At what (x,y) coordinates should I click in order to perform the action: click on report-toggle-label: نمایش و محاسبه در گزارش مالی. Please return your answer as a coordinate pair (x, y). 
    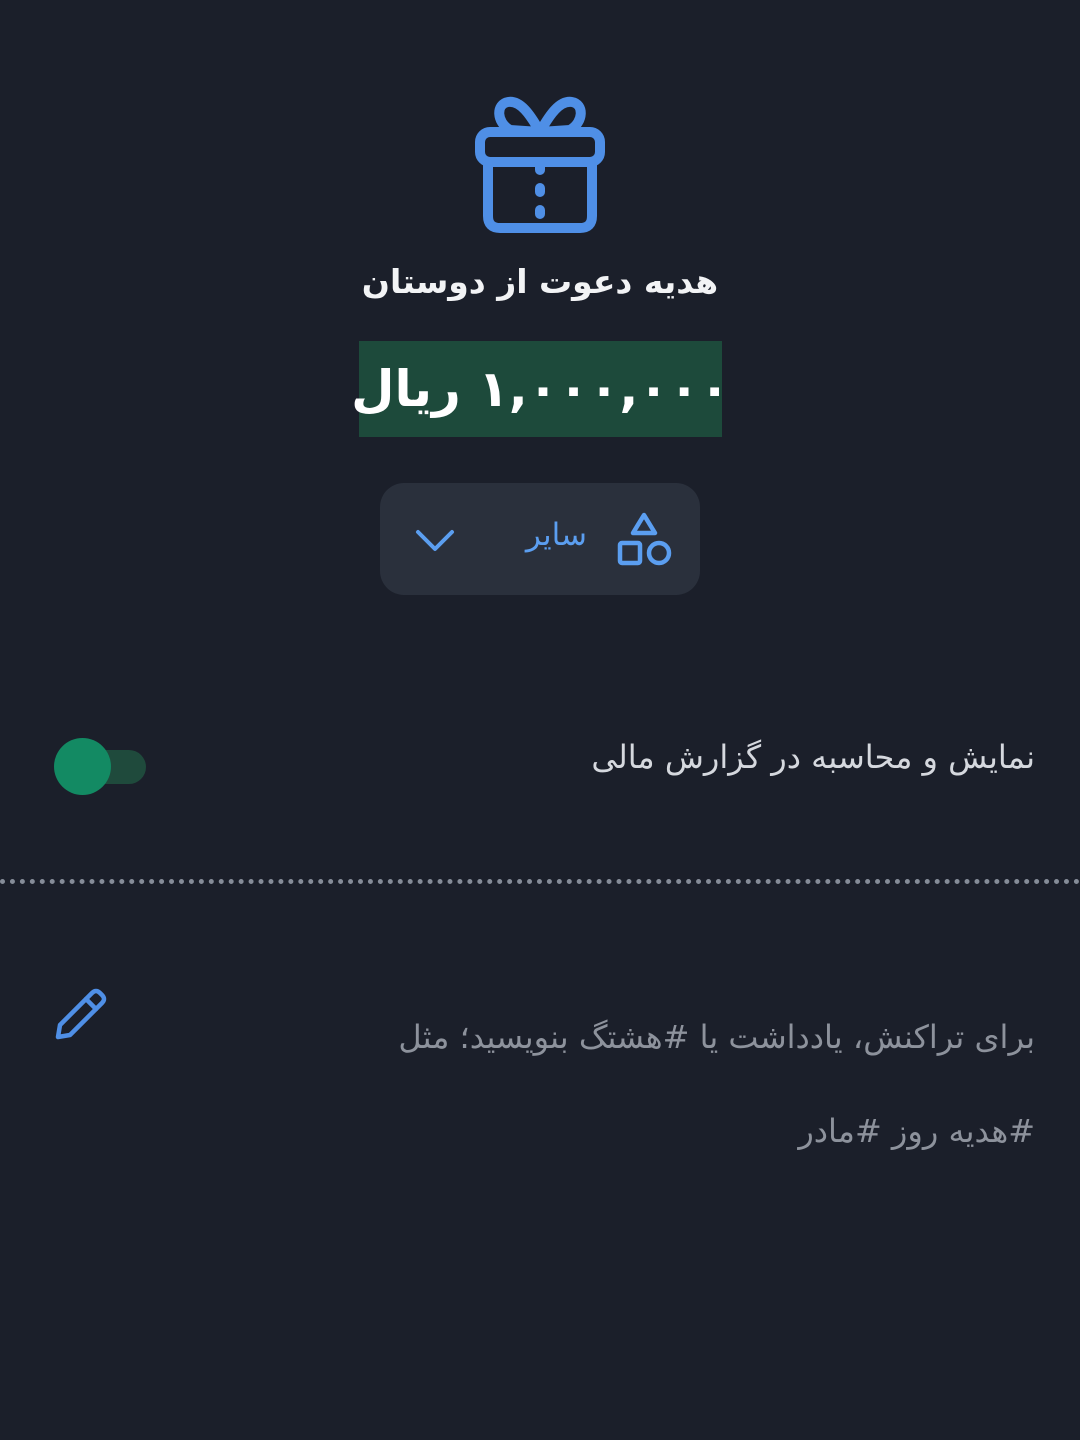
    Looking at the image, I should click on (813, 757).